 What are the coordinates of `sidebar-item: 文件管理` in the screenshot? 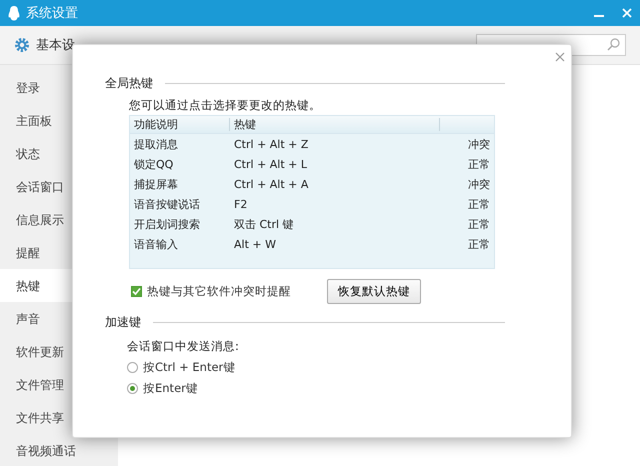 It's located at (59, 384).